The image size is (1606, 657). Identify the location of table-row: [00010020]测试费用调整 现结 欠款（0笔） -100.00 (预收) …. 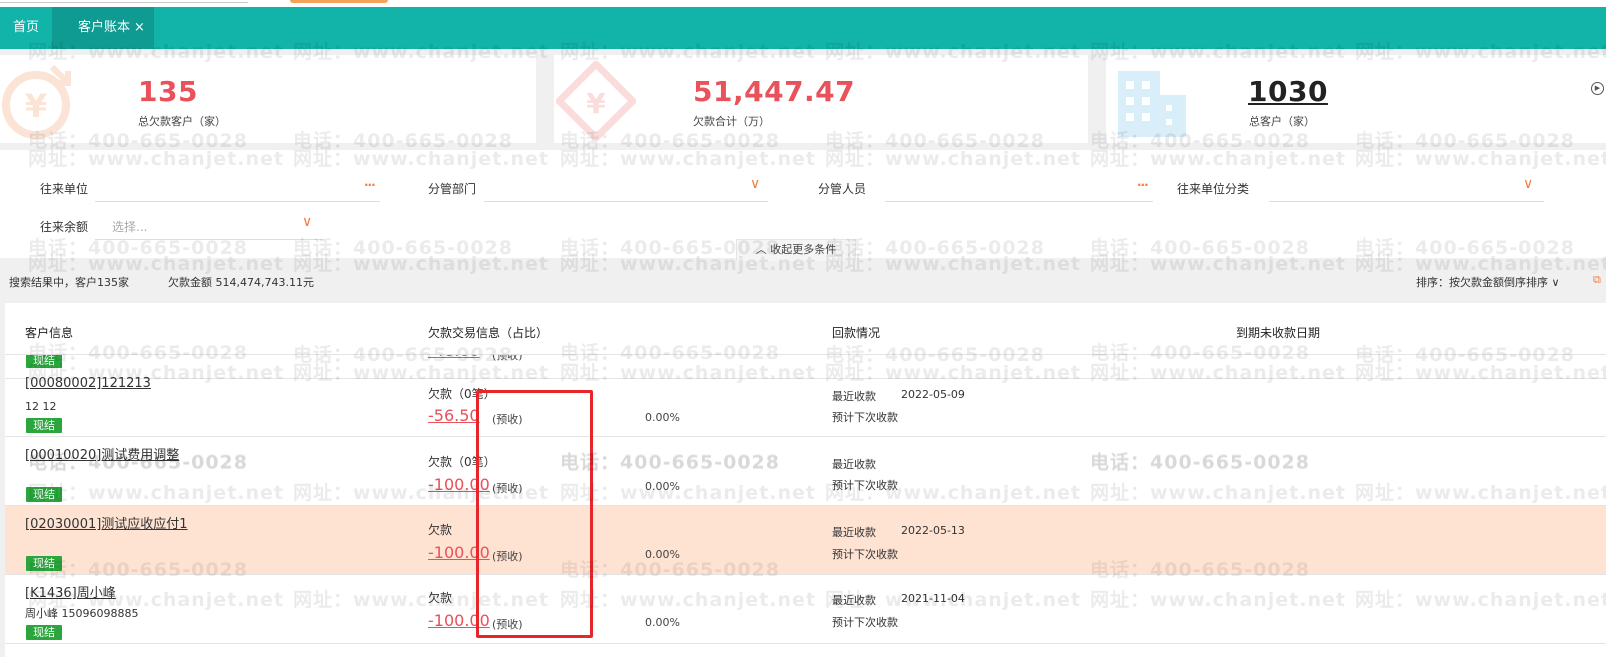
(805, 471).